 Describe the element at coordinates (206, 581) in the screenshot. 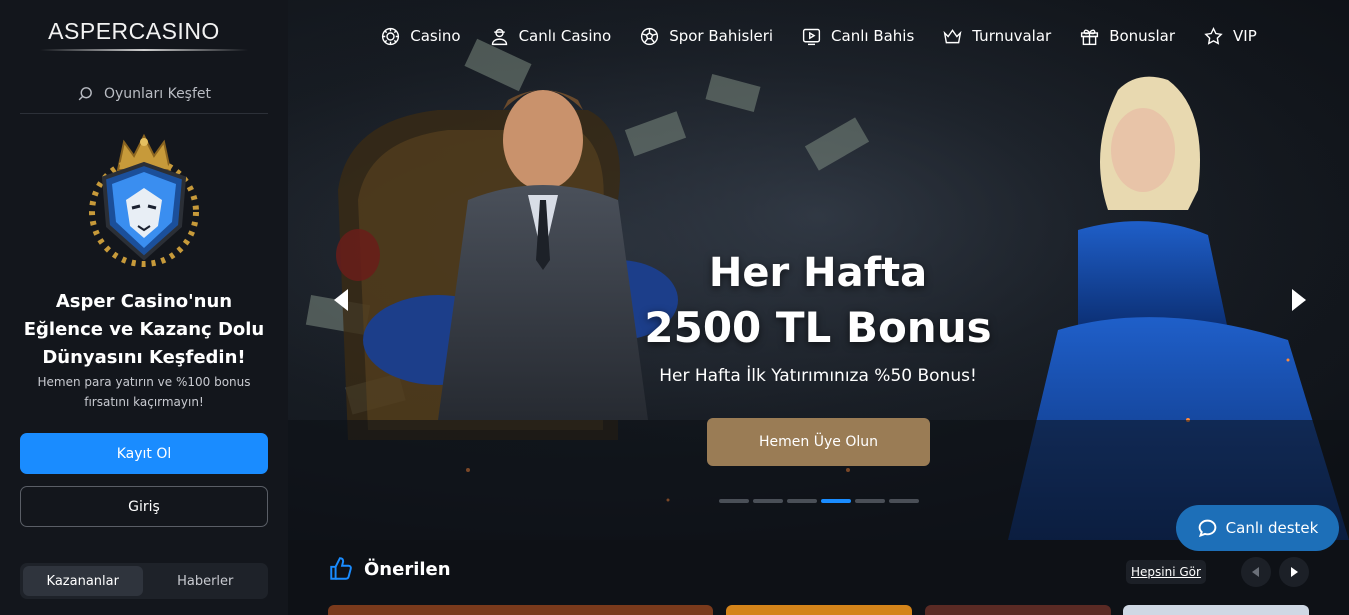

I see `tab-news: Haberler` at that location.